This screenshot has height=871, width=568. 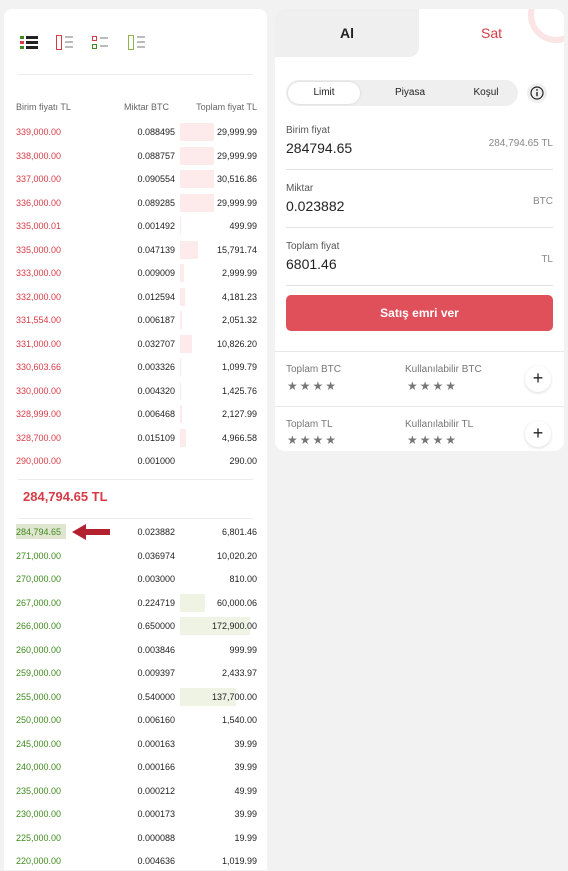 What do you see at coordinates (39, 626) in the screenshot?
I see `price-cell: 266,000.00` at bounding box center [39, 626].